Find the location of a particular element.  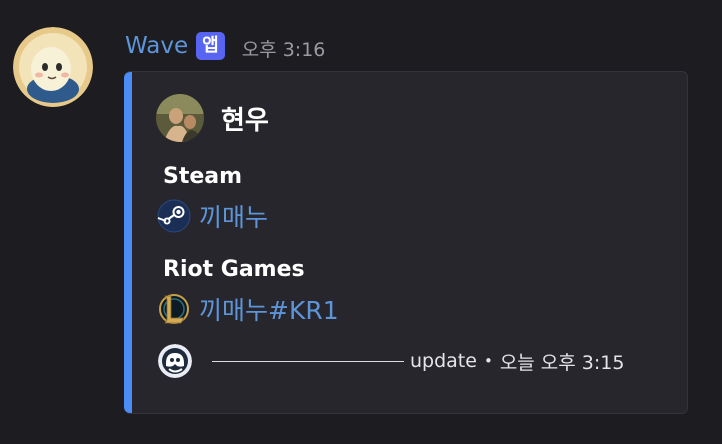

steam-username-link: 끼매누 is located at coordinates (233, 216).